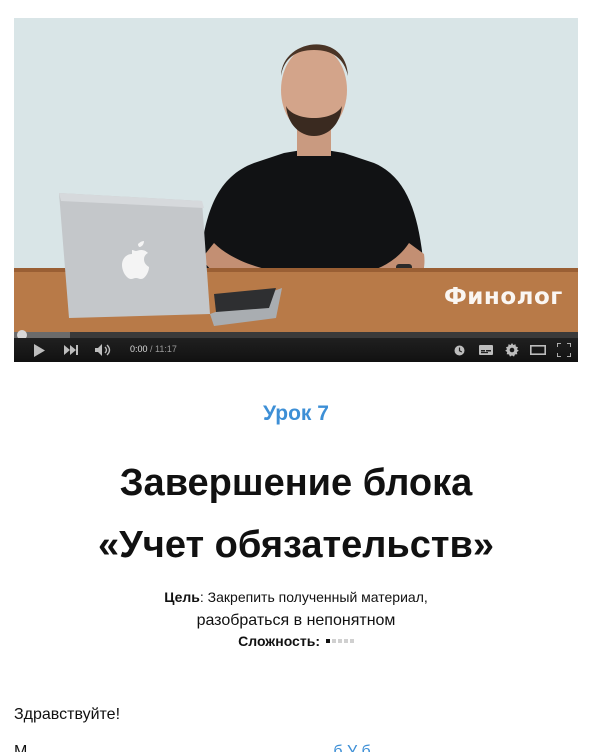 This screenshot has height=752, width=592. I want to click on theater-mode-button, so click(538, 350).